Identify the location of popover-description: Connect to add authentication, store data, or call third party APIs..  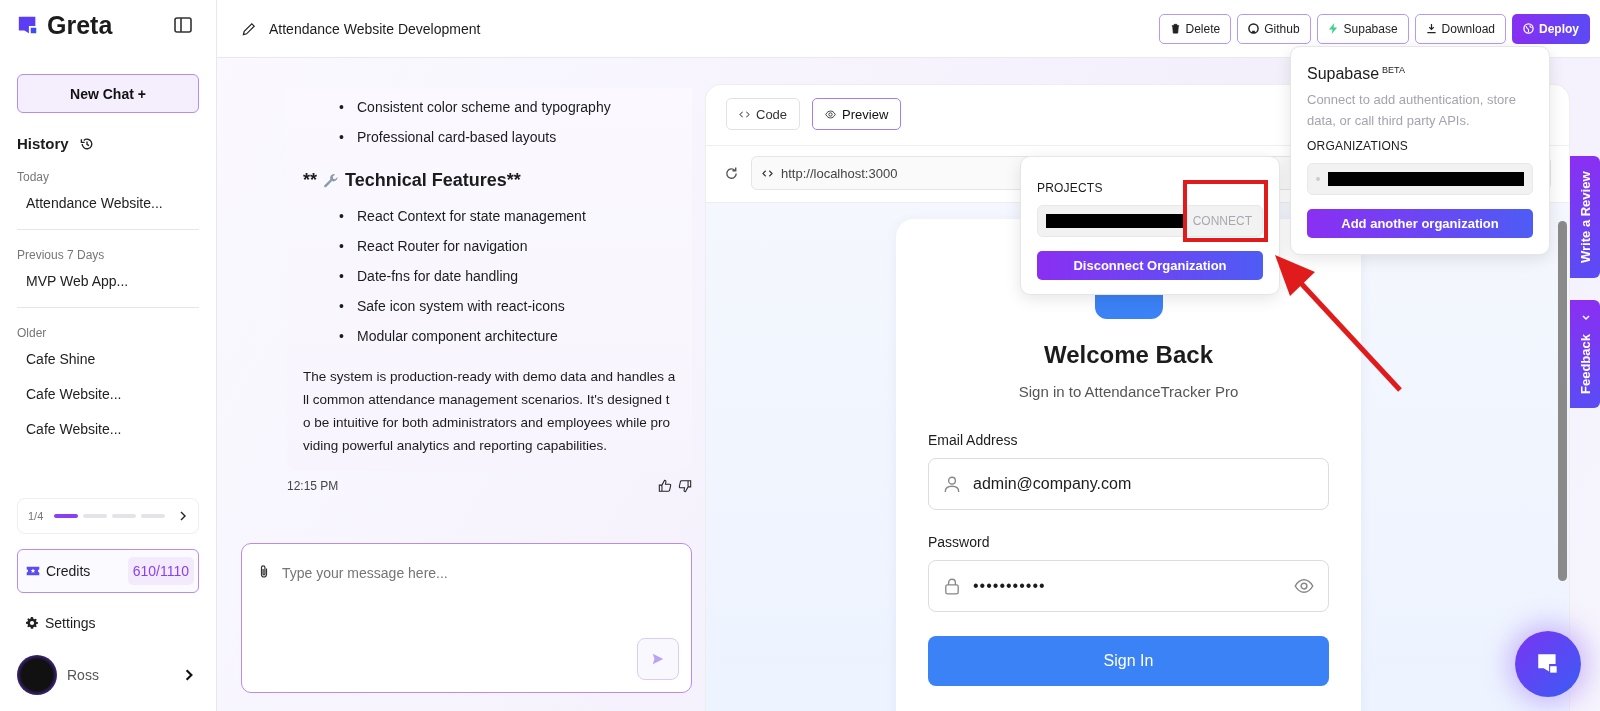
(1412, 111).